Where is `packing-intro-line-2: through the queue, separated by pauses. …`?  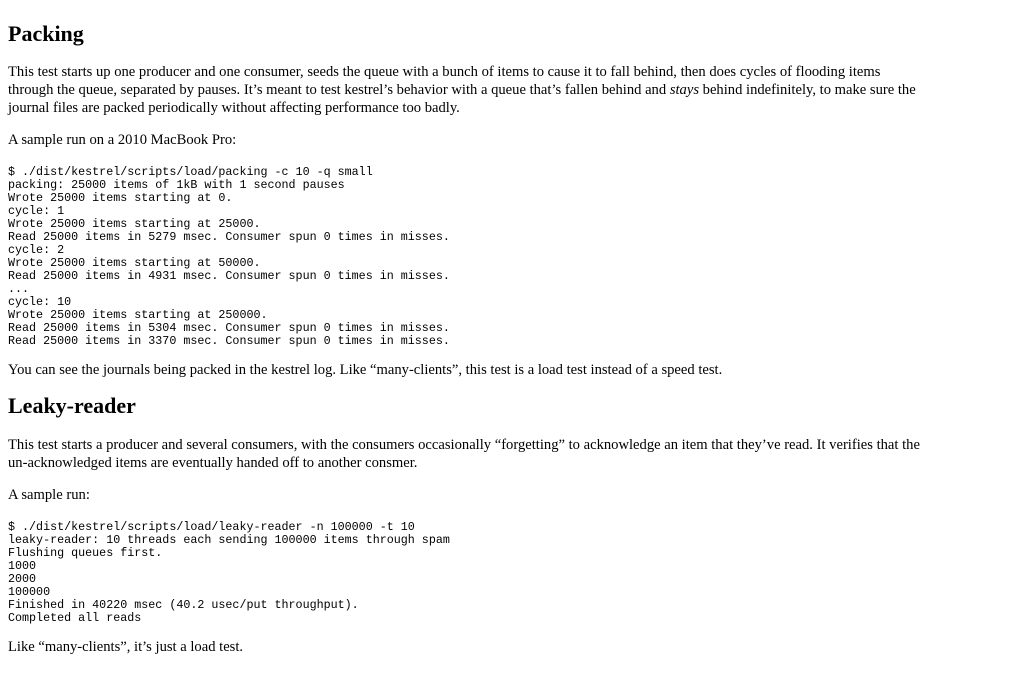 packing-intro-line-2: through the queue, separated by pauses. … is located at coordinates (512, 90).